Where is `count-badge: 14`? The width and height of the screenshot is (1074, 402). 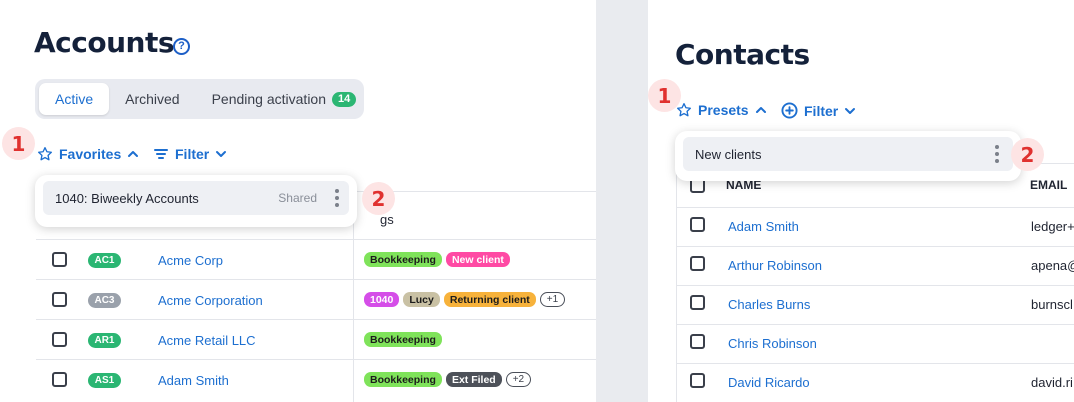
count-badge: 14 is located at coordinates (344, 99).